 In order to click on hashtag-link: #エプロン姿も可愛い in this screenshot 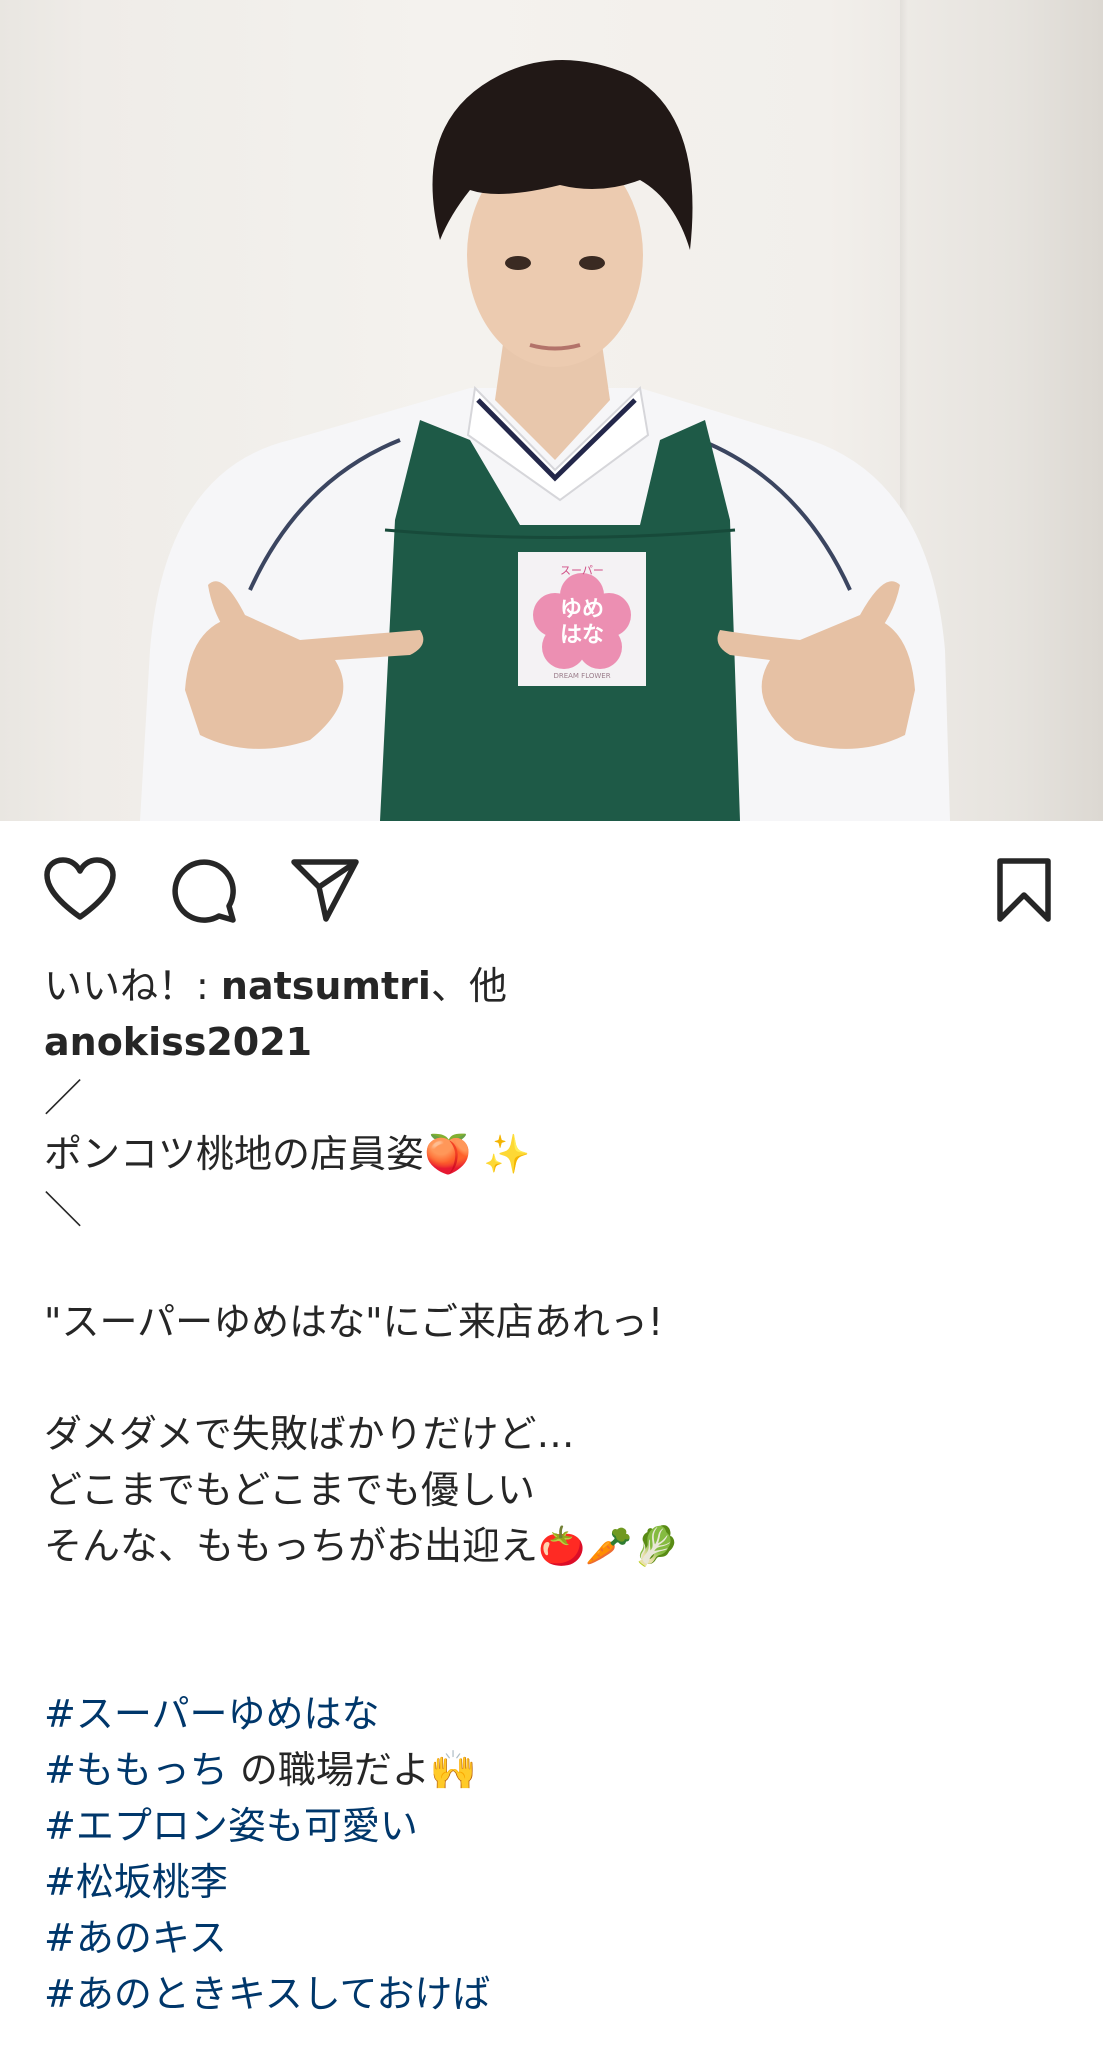, I will do `click(231, 1826)`.